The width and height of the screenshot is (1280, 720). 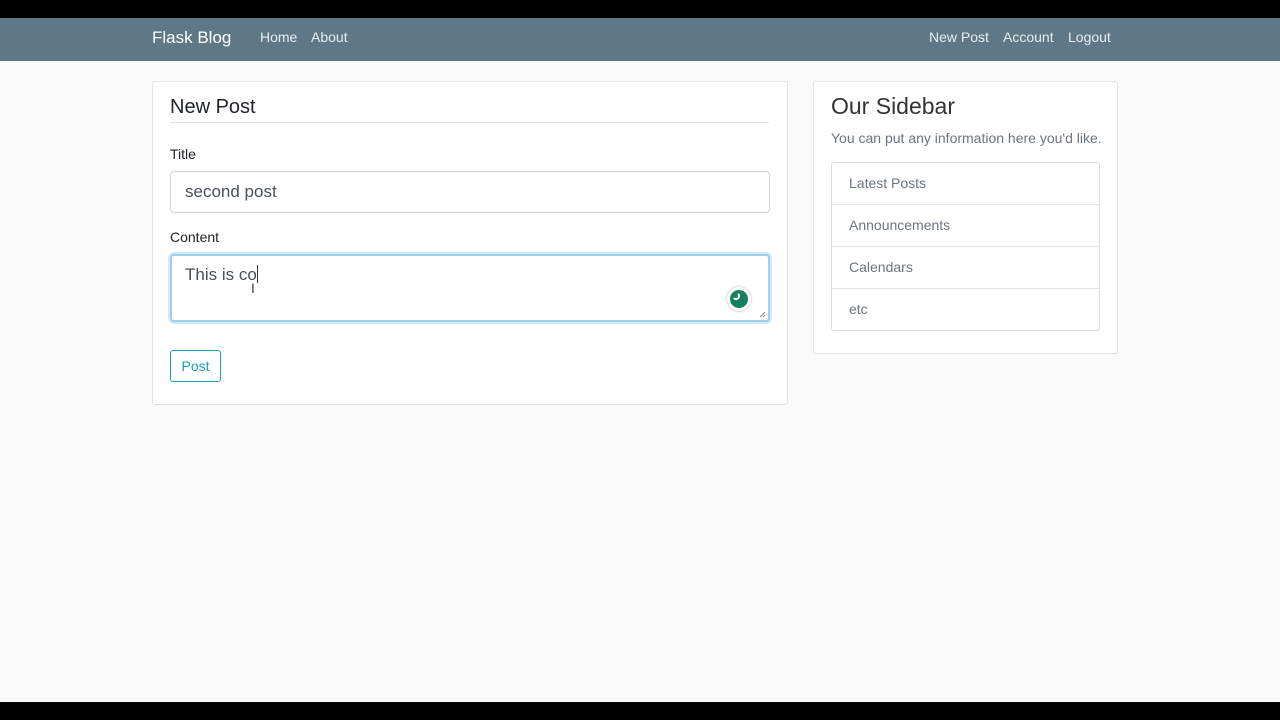 What do you see at coordinates (965, 268) in the screenshot?
I see `sidebar-item-calendars: Calendars` at bounding box center [965, 268].